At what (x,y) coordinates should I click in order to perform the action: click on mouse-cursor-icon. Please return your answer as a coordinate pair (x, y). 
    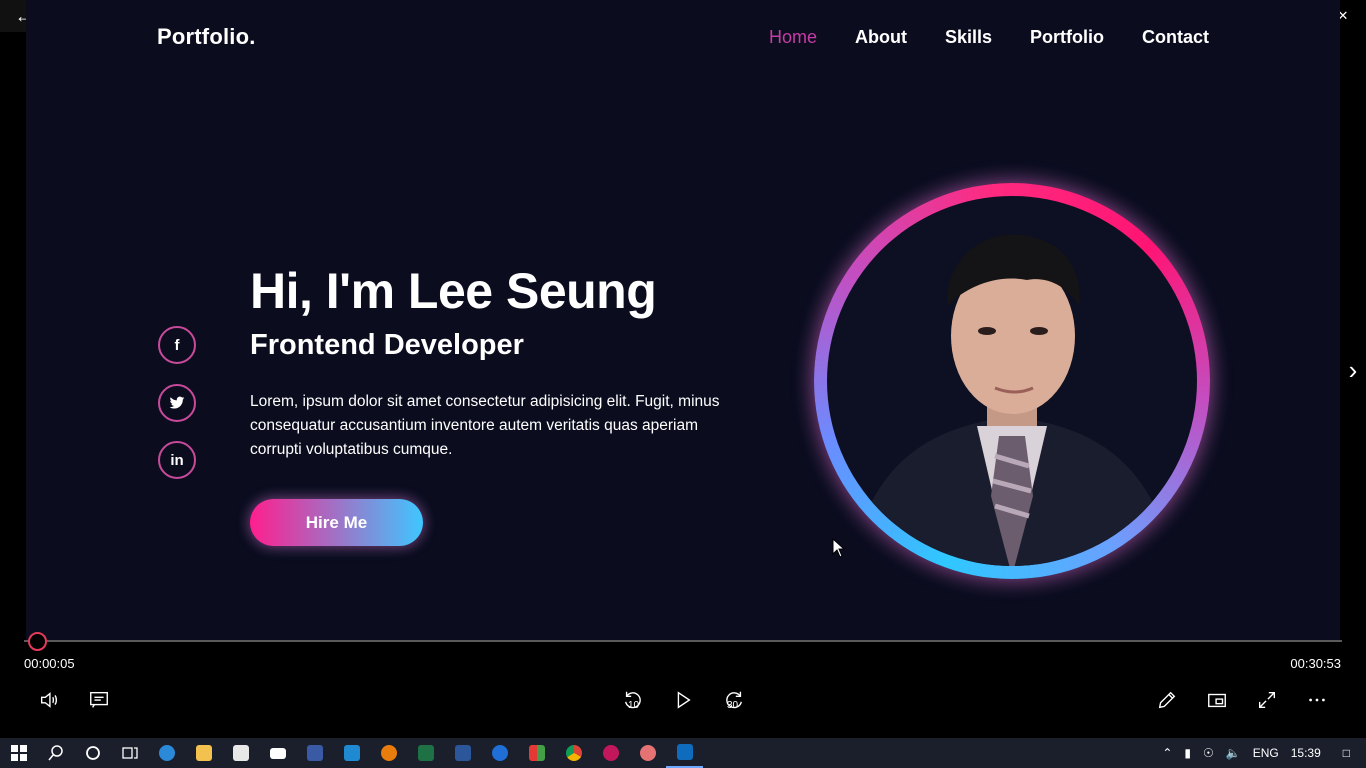
    Looking at the image, I should click on (839, 548).